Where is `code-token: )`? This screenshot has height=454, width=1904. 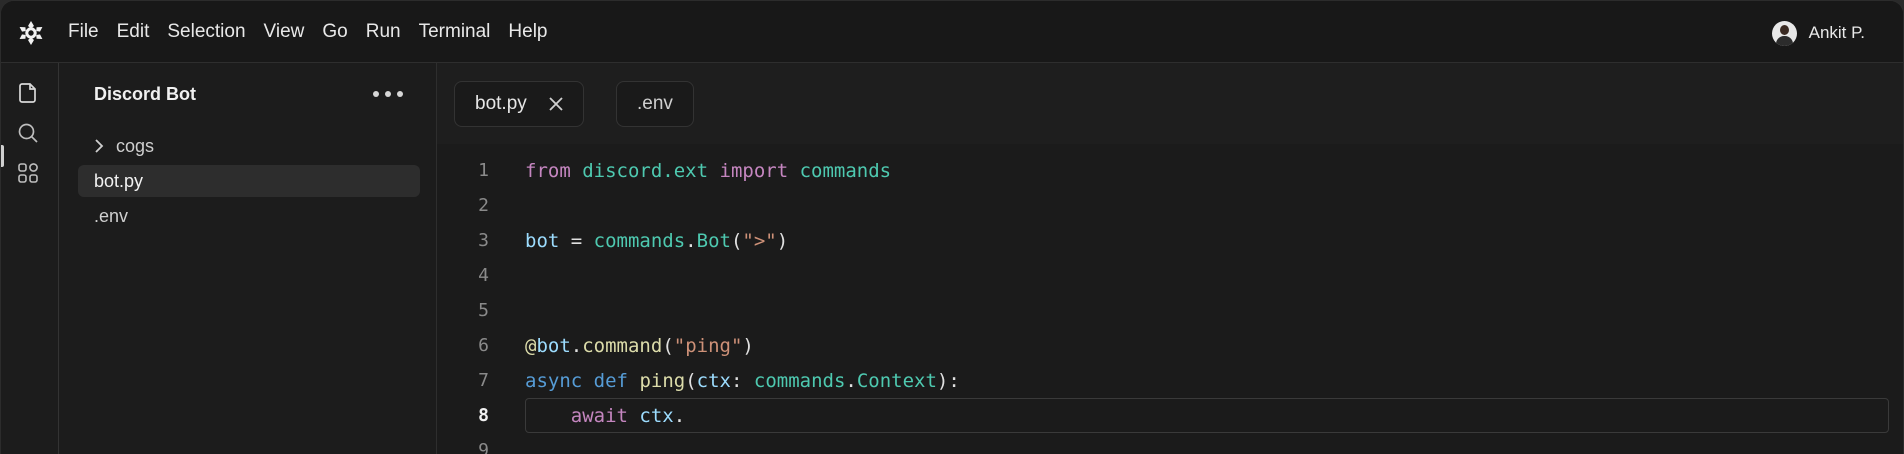 code-token: ) is located at coordinates (748, 345).